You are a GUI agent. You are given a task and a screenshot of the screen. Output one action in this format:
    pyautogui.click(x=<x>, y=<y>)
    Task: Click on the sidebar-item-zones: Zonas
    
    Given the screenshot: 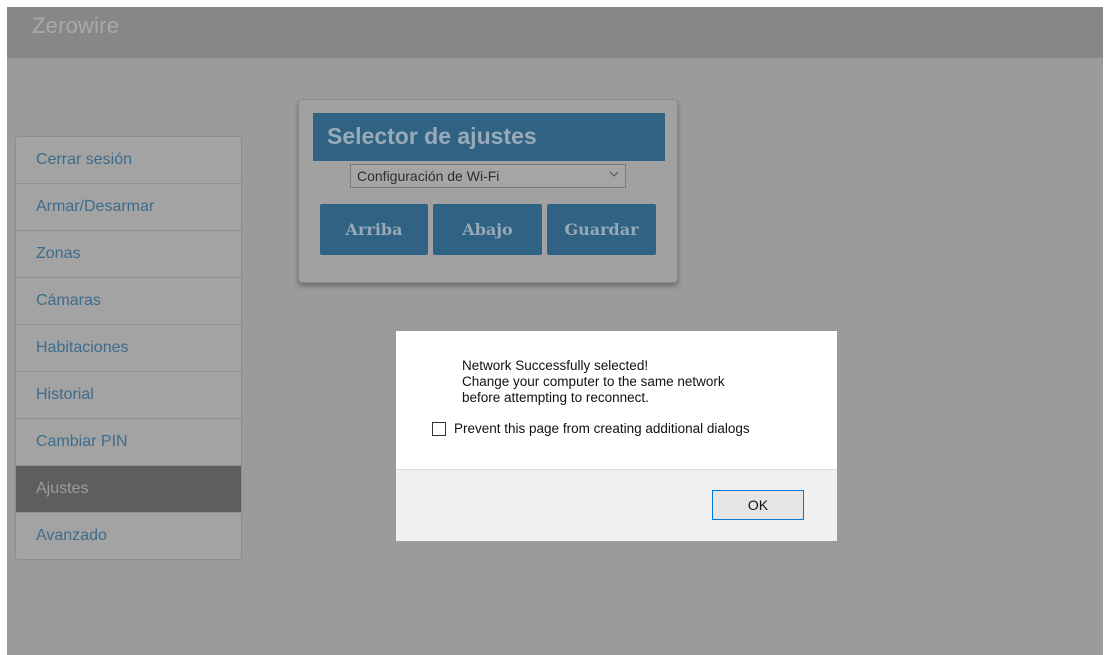 What is the action you would take?
    pyautogui.click(x=128, y=254)
    